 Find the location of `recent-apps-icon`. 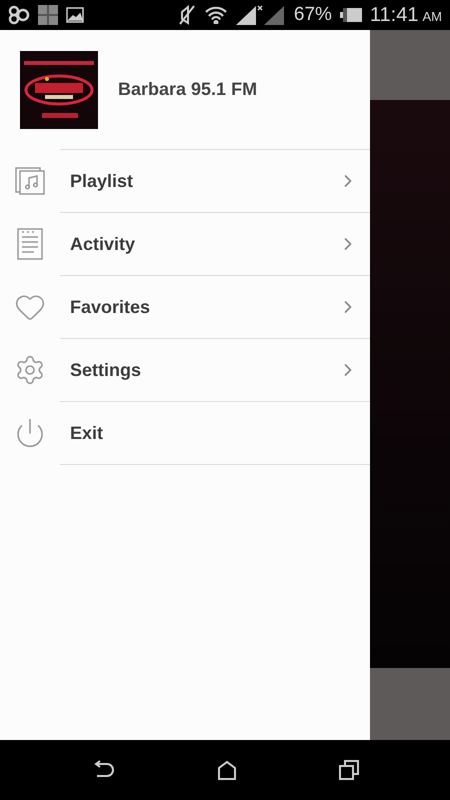

recent-apps-icon is located at coordinates (349, 770).